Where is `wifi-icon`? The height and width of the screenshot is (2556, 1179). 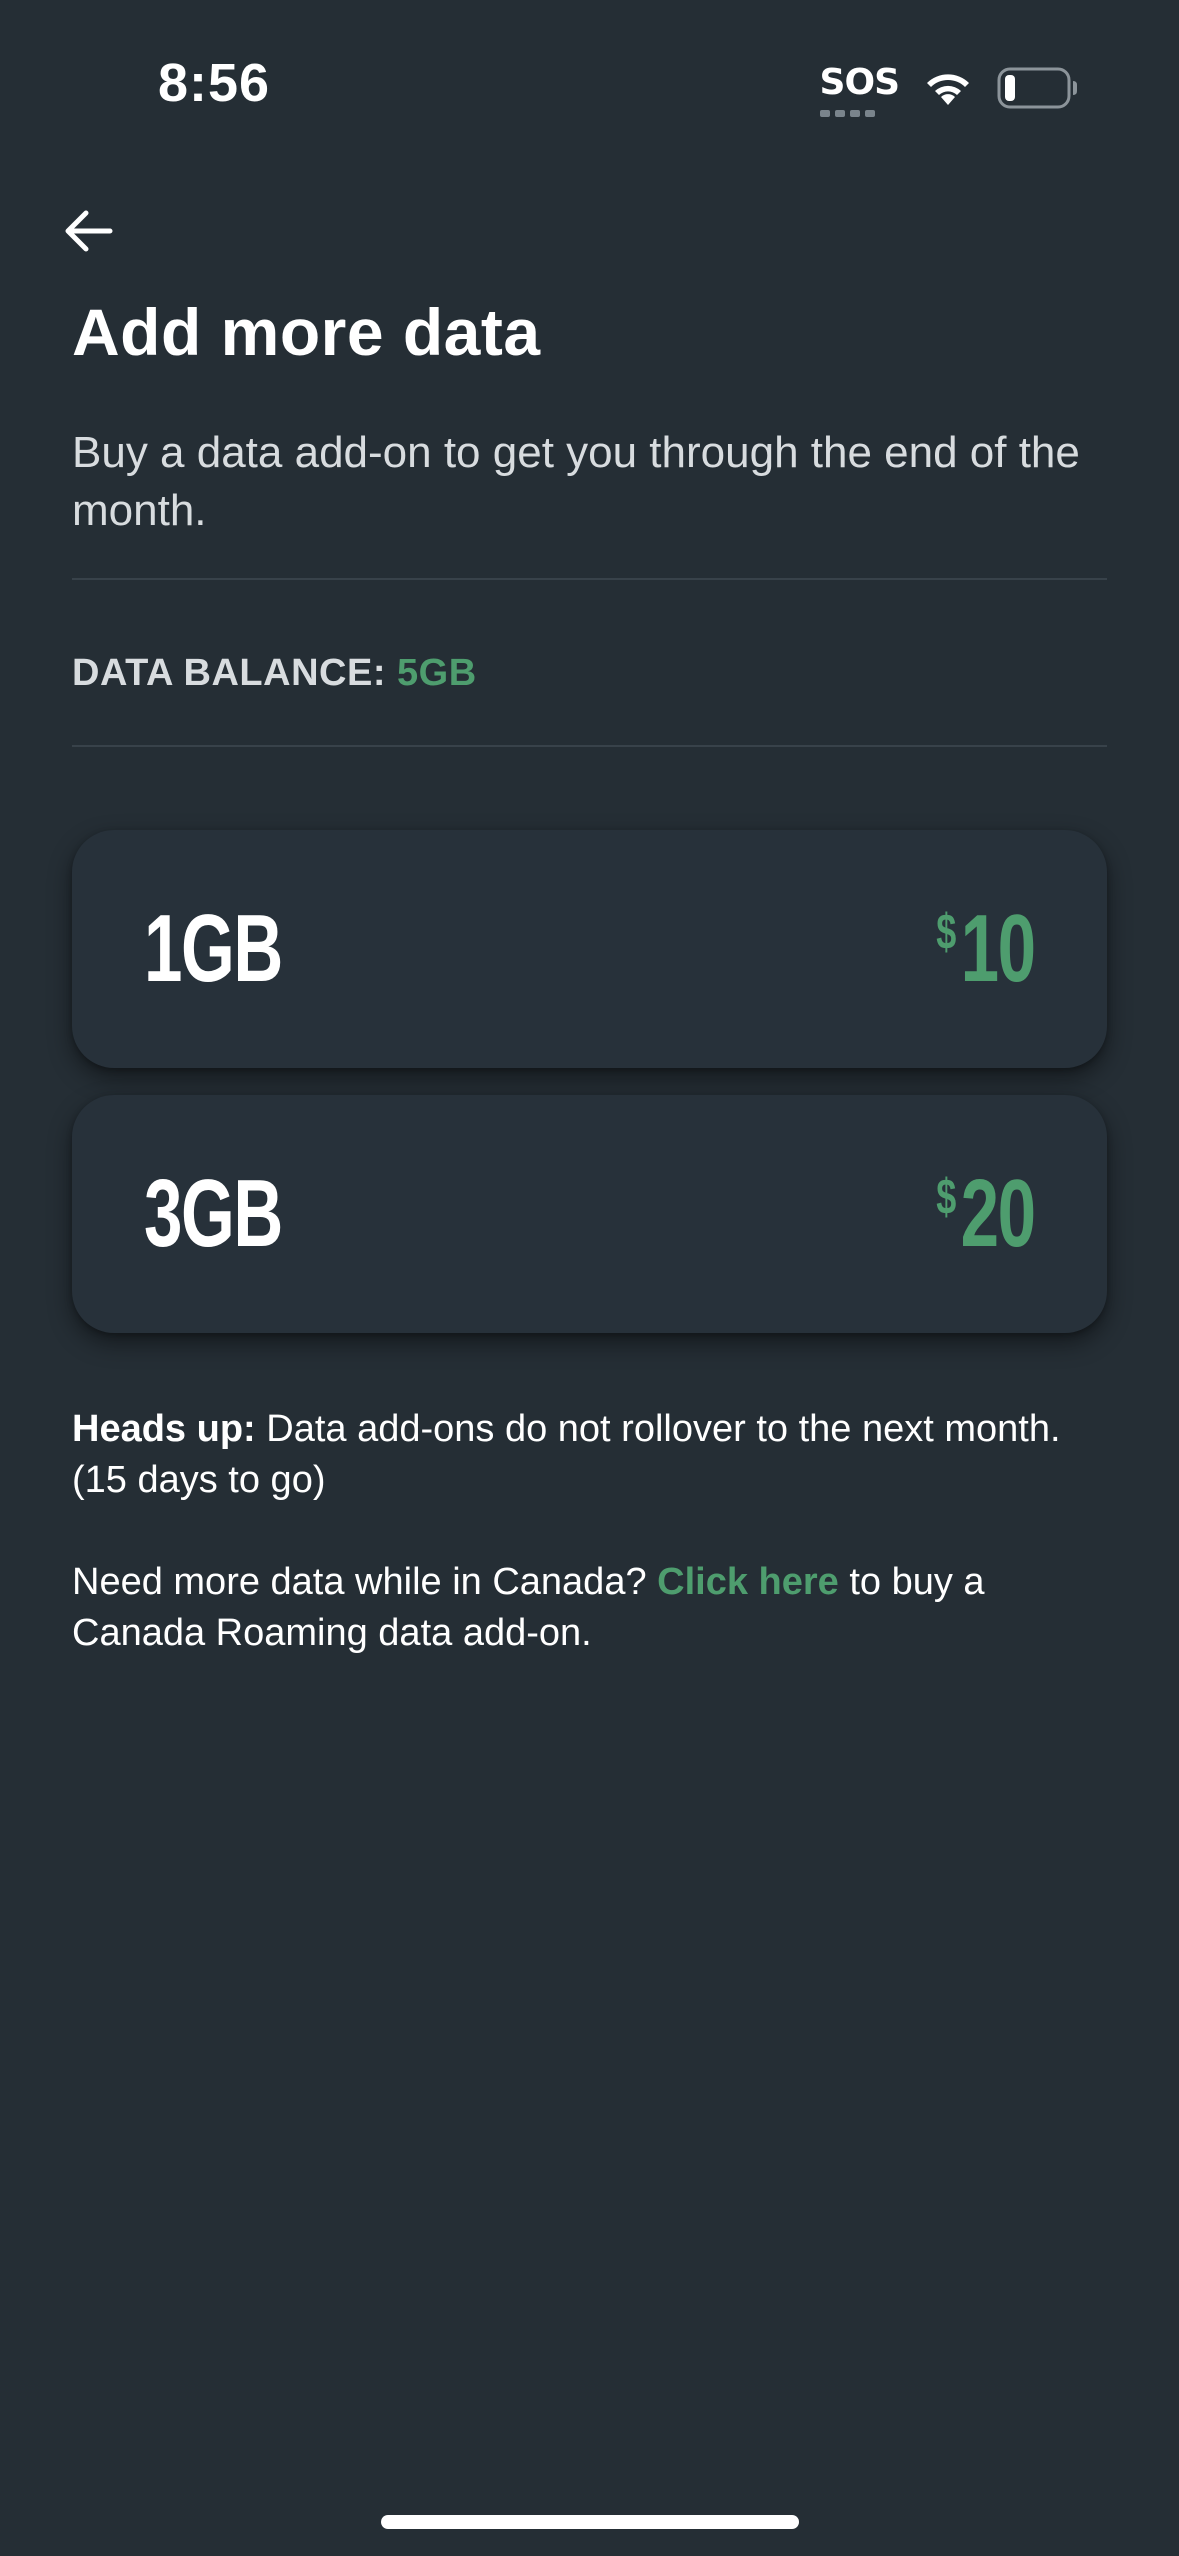
wifi-icon is located at coordinates (948, 88).